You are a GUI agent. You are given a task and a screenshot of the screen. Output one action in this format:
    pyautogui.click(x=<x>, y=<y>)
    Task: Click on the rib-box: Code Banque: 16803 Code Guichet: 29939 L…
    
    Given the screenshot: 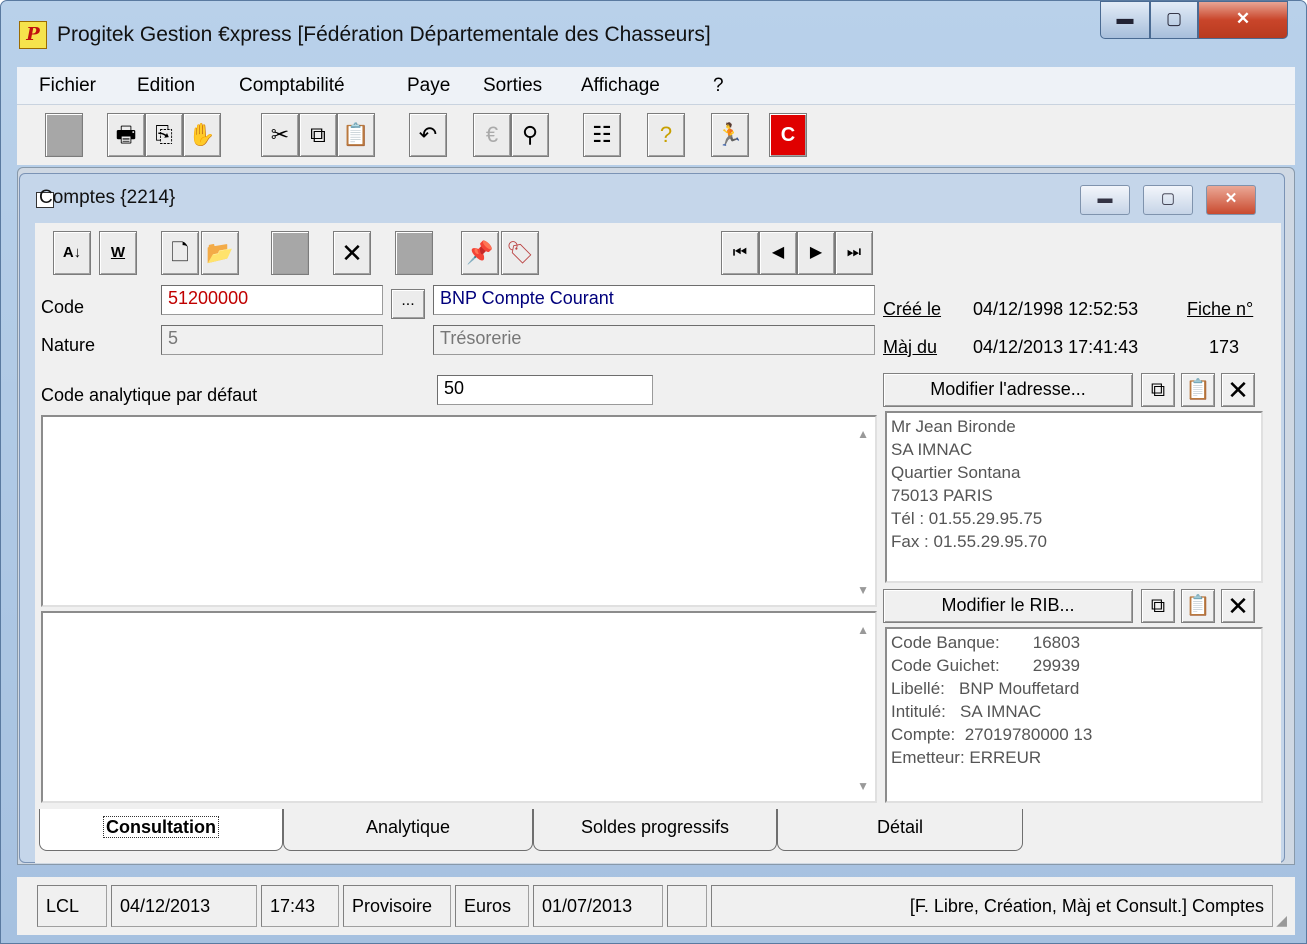 What is the action you would take?
    pyautogui.click(x=1074, y=715)
    